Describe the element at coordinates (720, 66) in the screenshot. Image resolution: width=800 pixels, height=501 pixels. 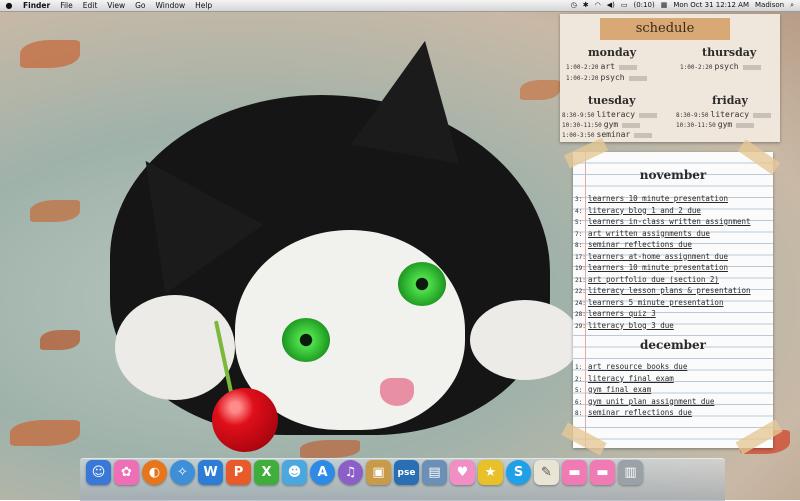
I see `schedule-row: 1:00-2:20 psych` at that location.